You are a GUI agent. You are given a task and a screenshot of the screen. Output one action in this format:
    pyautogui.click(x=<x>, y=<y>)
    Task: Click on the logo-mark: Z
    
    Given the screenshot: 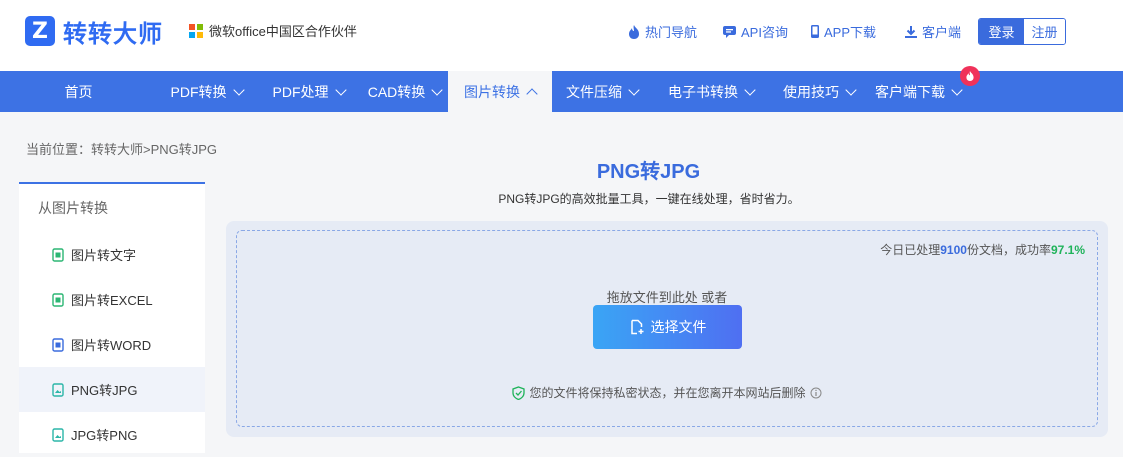 What is the action you would take?
    pyautogui.click(x=40, y=31)
    